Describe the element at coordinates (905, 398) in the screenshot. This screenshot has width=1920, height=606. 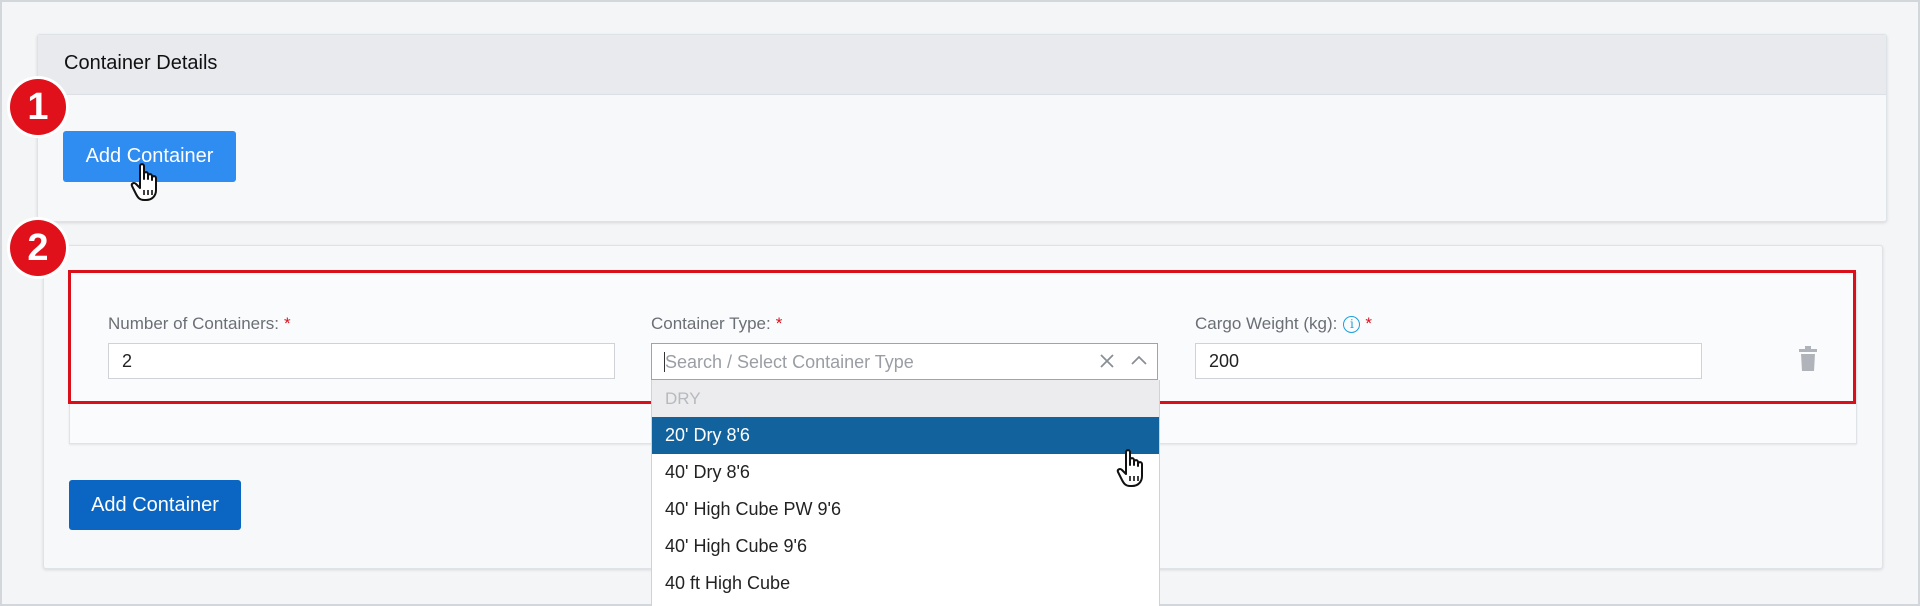
I see `dropdown-group-label: DRY` at that location.